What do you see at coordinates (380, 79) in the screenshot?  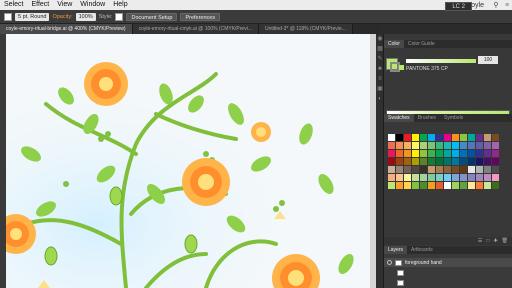 I see `stroke-panel-icon: ≡` at bounding box center [380, 79].